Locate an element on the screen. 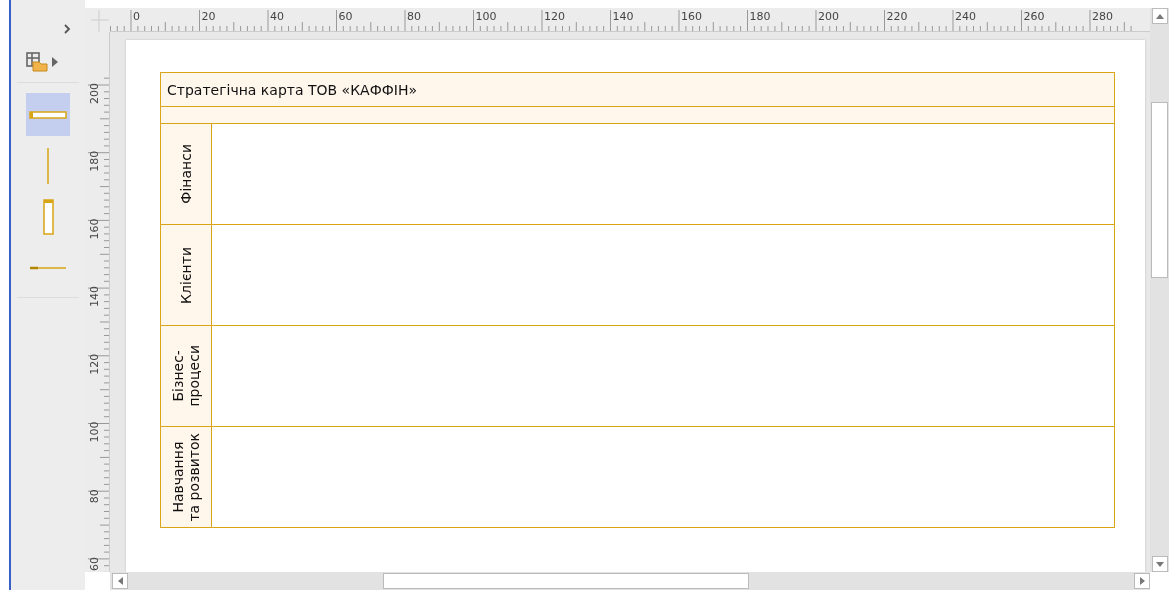 This screenshot has height=590, width=1169. scroll-right-button is located at coordinates (1142, 581).